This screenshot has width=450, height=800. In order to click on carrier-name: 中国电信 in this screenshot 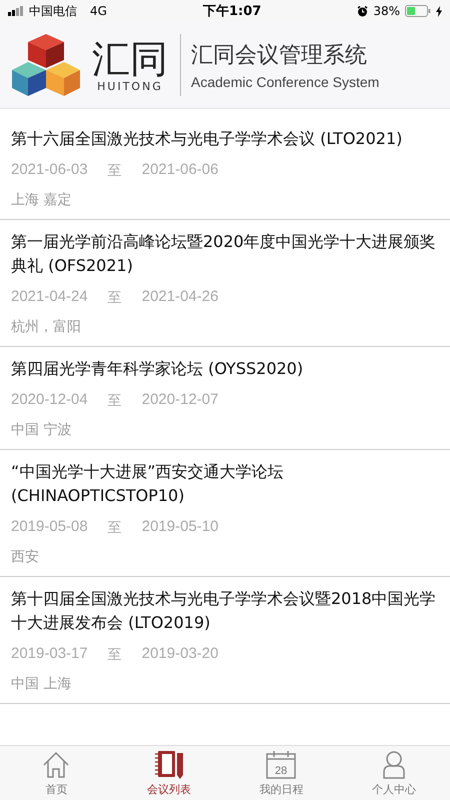, I will do `click(53, 11)`.